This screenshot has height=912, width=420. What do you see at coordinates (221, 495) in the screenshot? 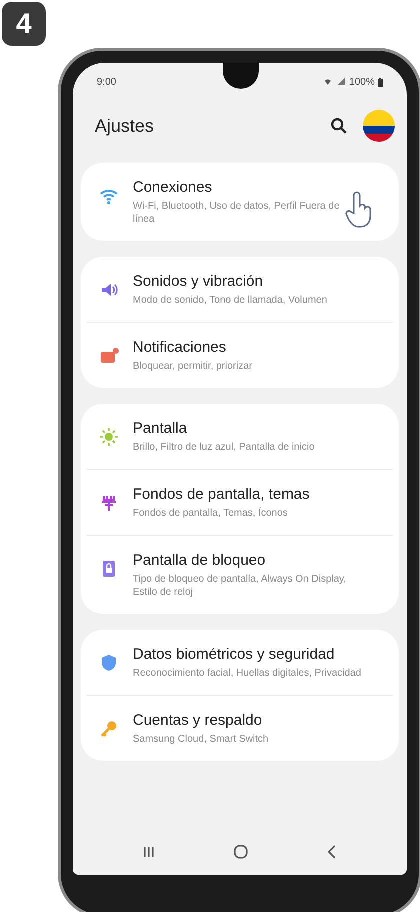
I see `item-title: Fondos de pantalla, temas` at bounding box center [221, 495].